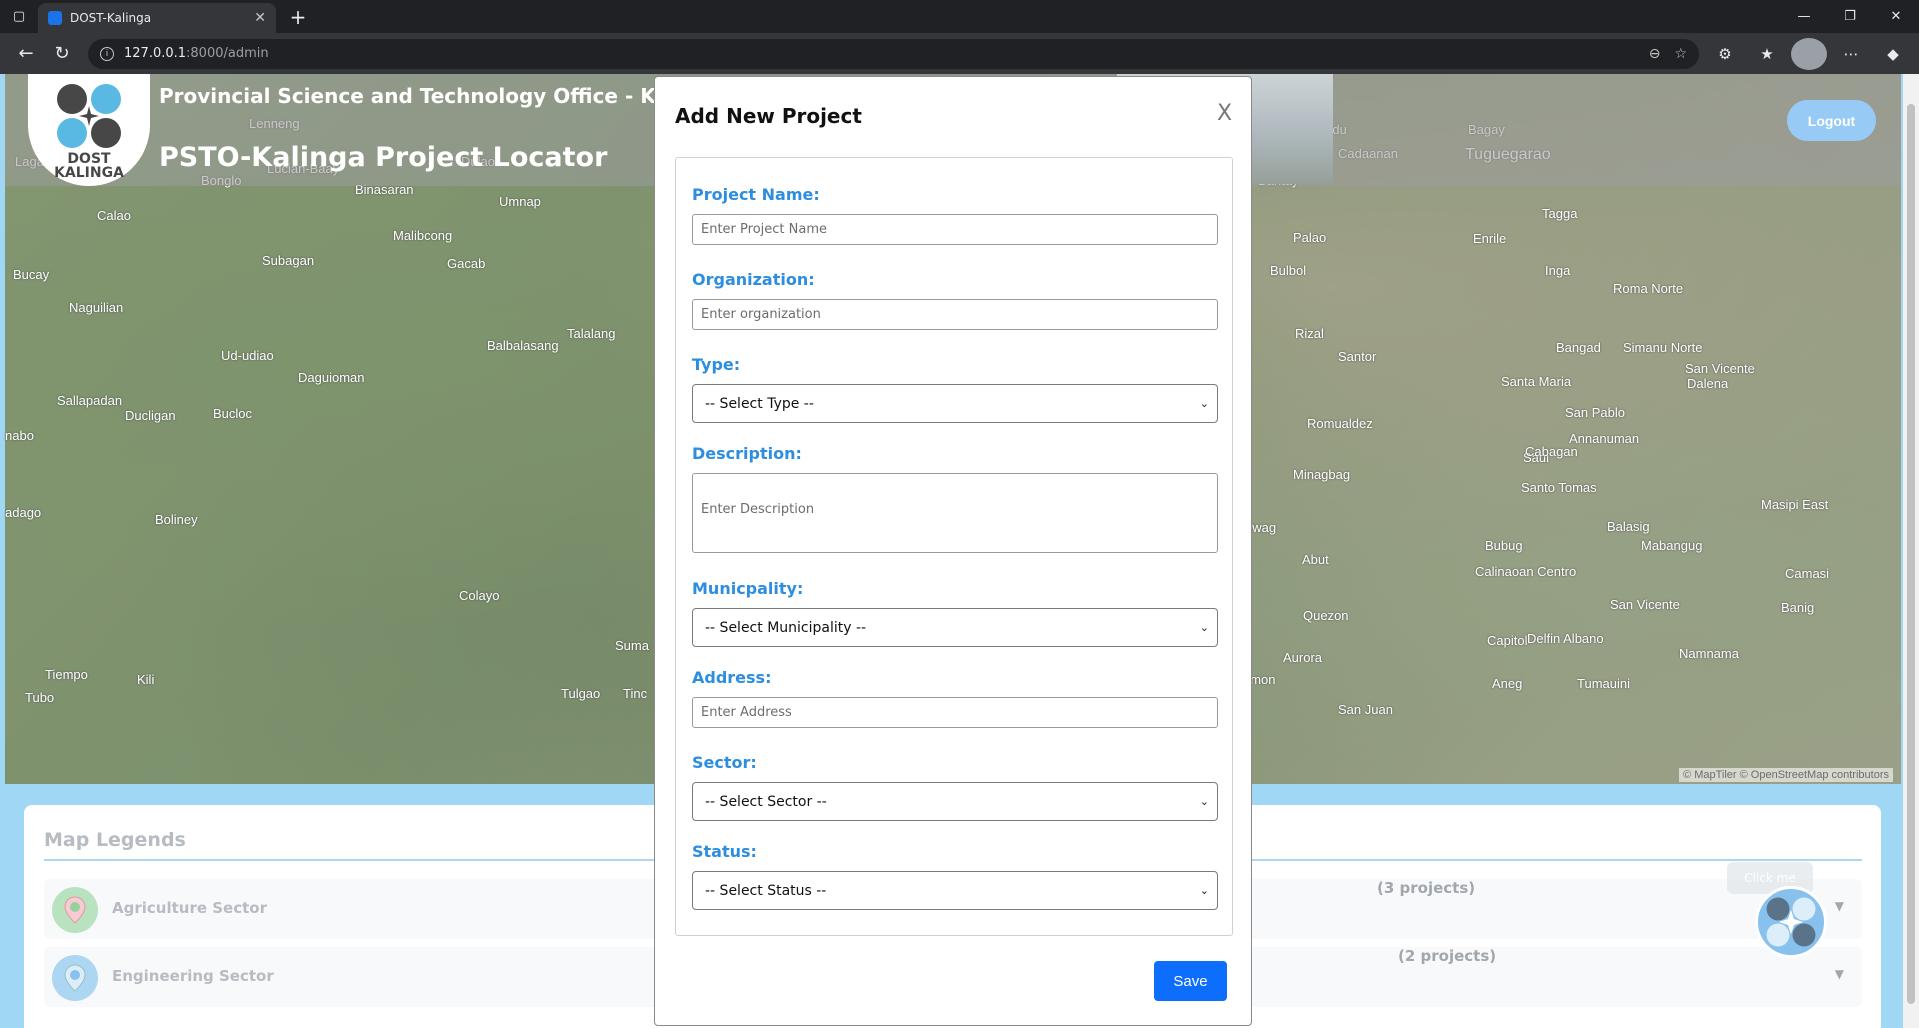  What do you see at coordinates (1896, 16) in the screenshot?
I see `window-close-icon: ✕` at bounding box center [1896, 16].